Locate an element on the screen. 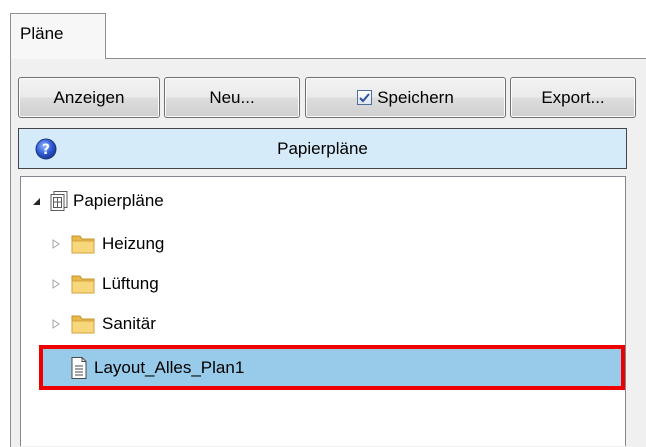  save-button: Speichern is located at coordinates (405, 97).